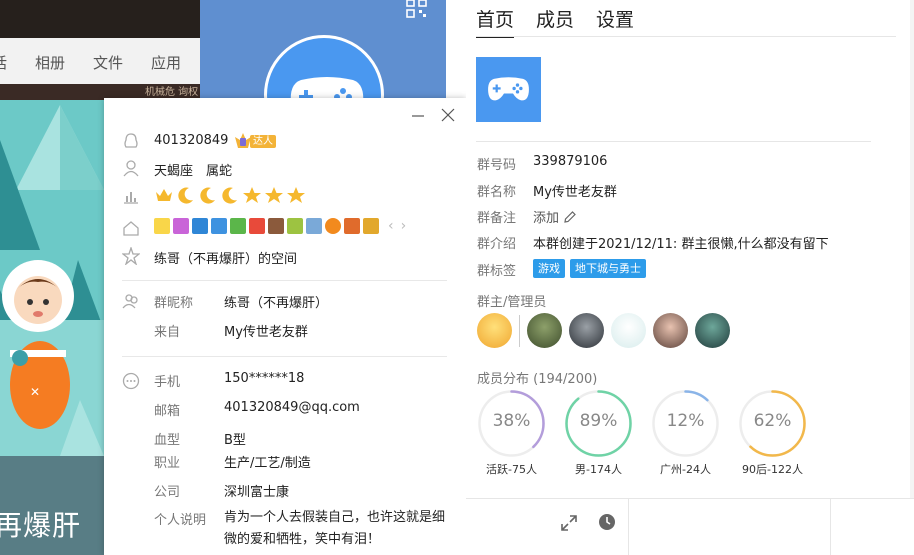  What do you see at coordinates (352, 226) in the screenshot?
I see `avatar-show-icon` at bounding box center [352, 226].